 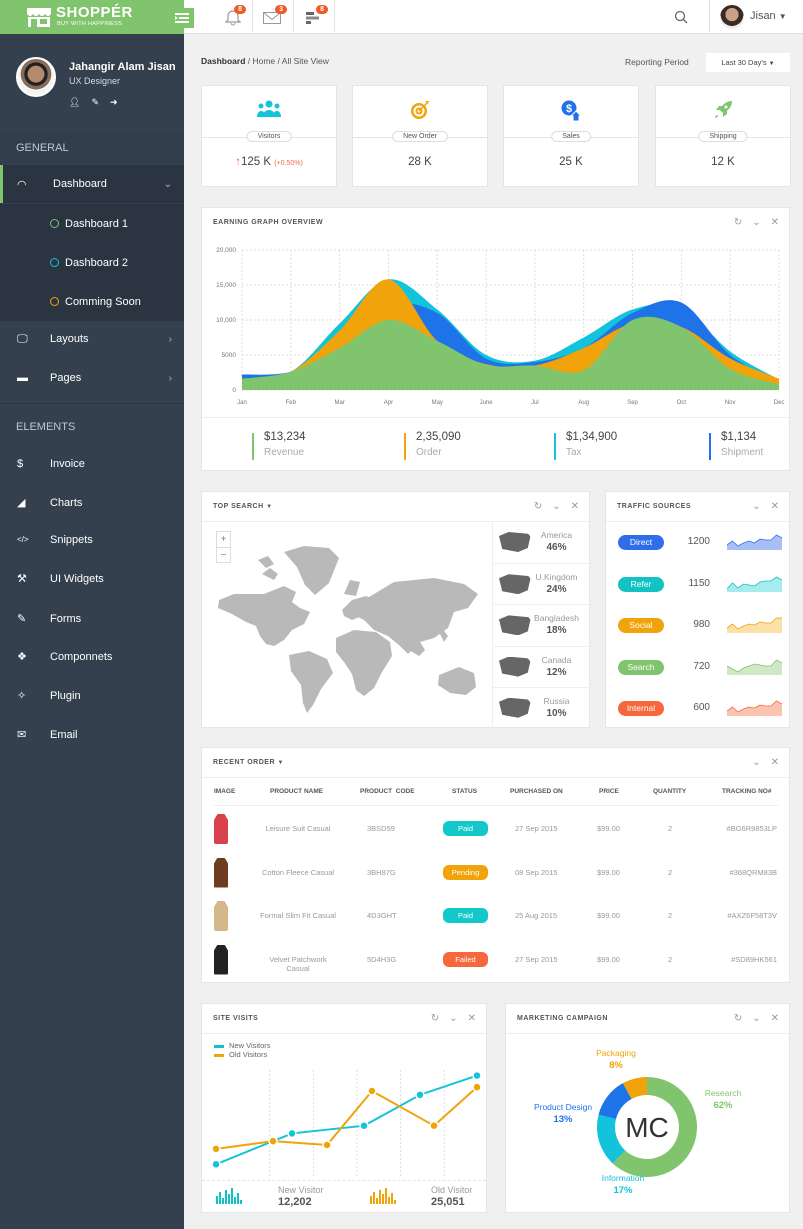 What do you see at coordinates (641, 542) in the screenshot?
I see `traffic-source-badge: Direct` at bounding box center [641, 542].